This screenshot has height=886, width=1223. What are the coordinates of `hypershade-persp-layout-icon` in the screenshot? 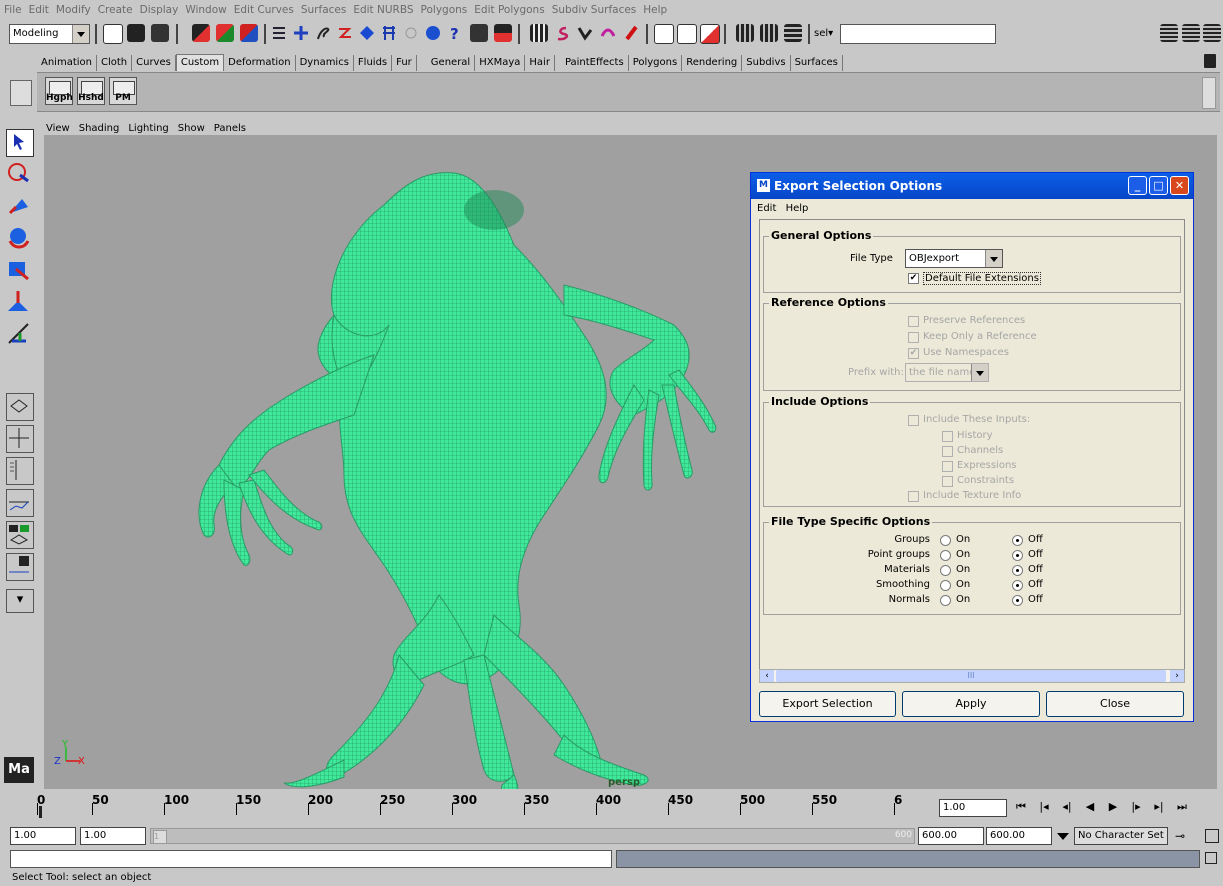 It's located at (20, 535).